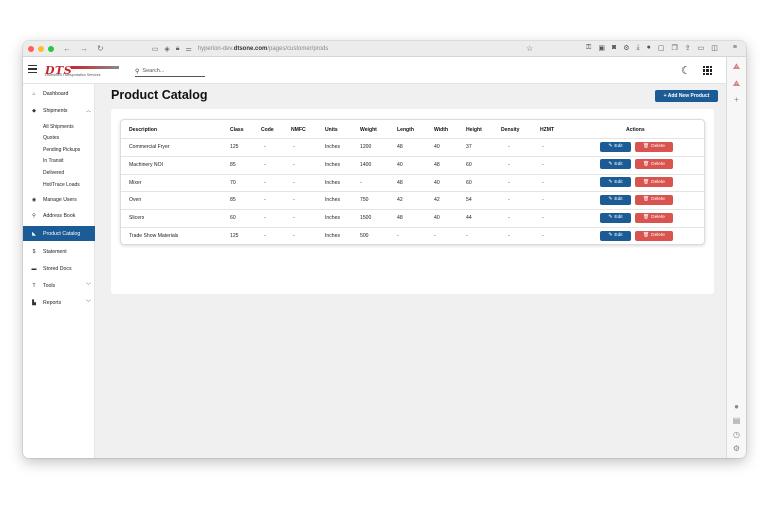 This screenshot has width=770, height=513. I want to click on dts-tab-icon: ⟁, so click(736, 66).